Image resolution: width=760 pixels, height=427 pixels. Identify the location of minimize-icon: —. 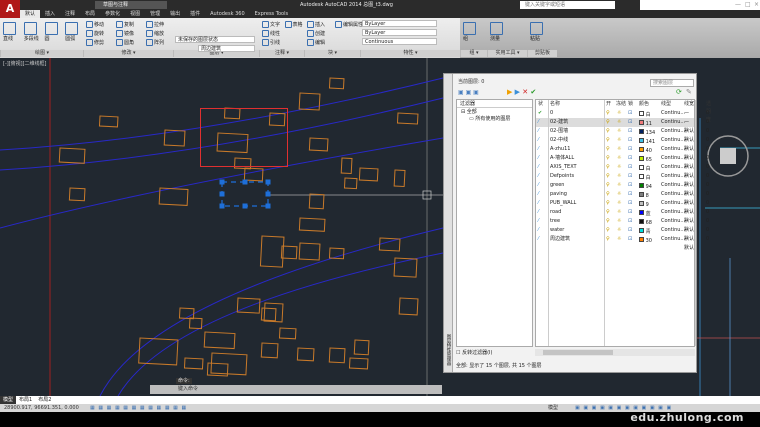
(738, 4).